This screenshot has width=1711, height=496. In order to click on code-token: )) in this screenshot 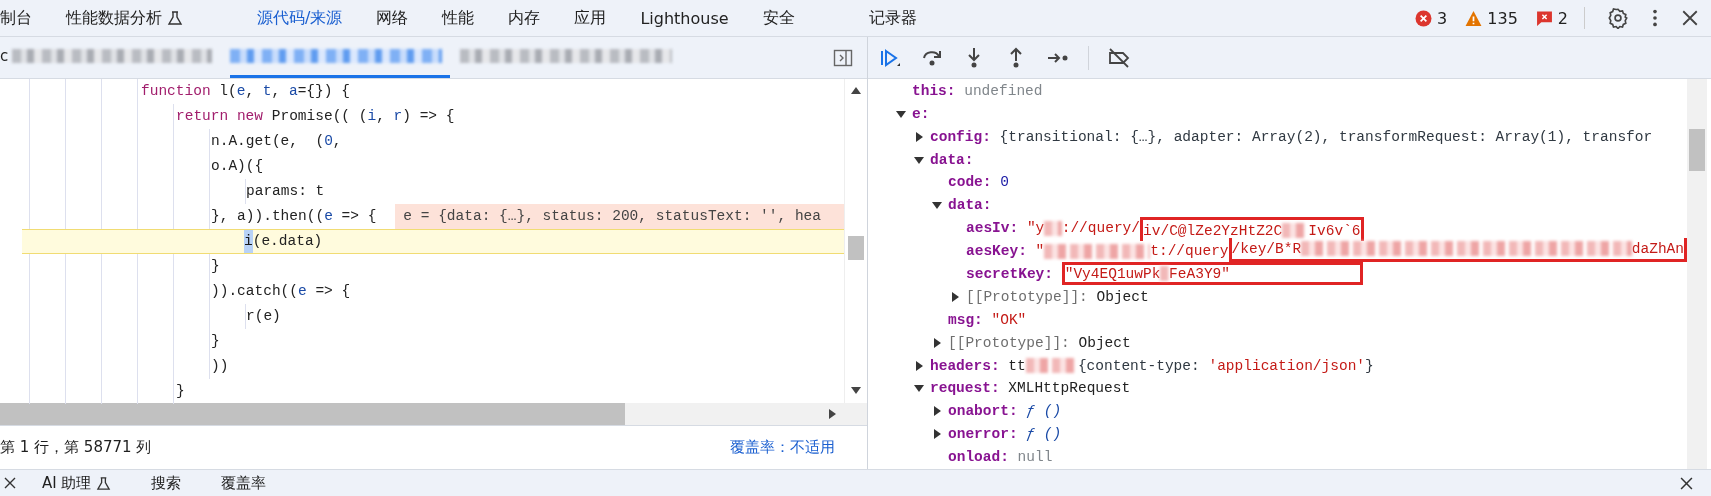, I will do `click(220, 367)`.